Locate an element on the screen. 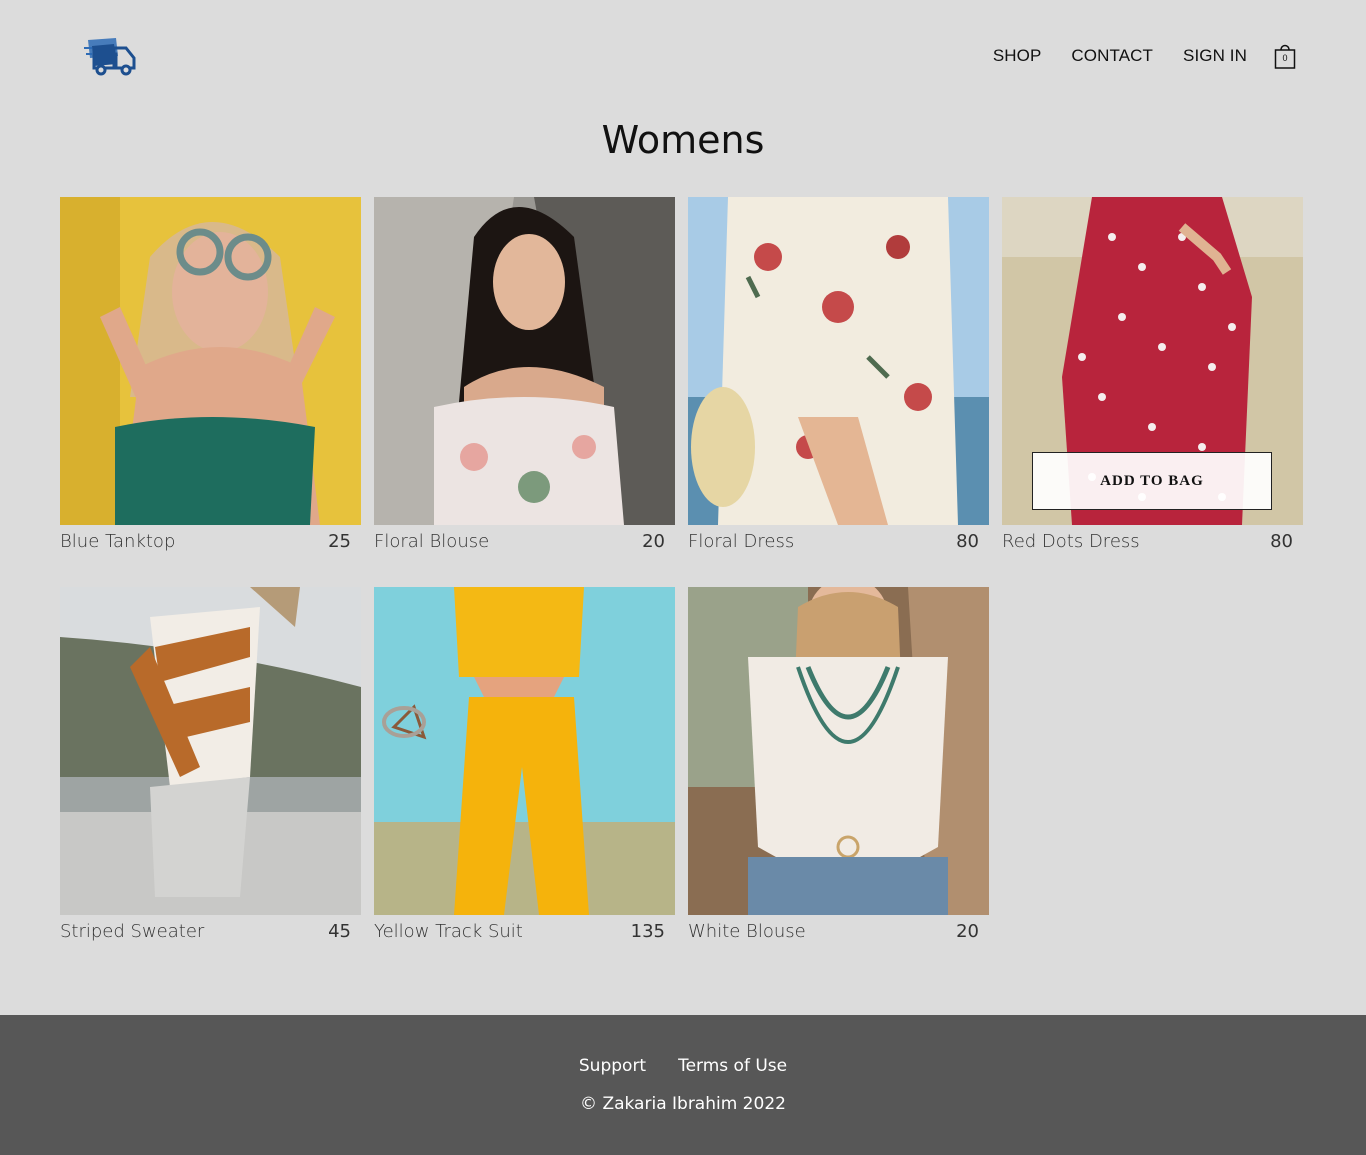 This screenshot has height=1155, width=1366. product-name: Yellow Track Suit is located at coordinates (448, 931).